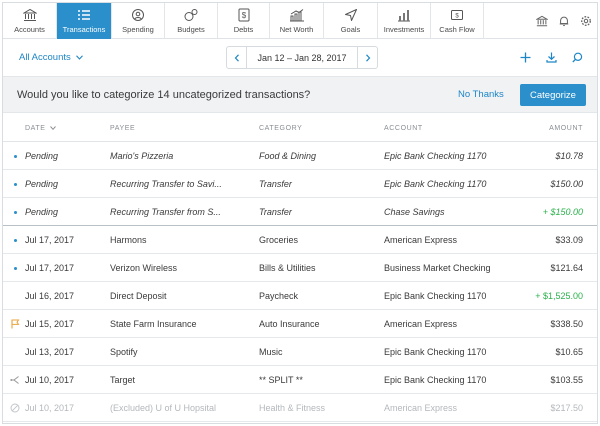 The width and height of the screenshot is (600, 426). Describe the element at coordinates (50, 296) in the screenshot. I see `cell-date: Jul 16, 2017` at that location.